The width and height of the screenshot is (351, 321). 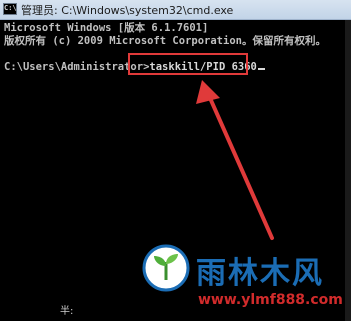 I want to click on watermark-title: 雨林木风, so click(x=260, y=273).